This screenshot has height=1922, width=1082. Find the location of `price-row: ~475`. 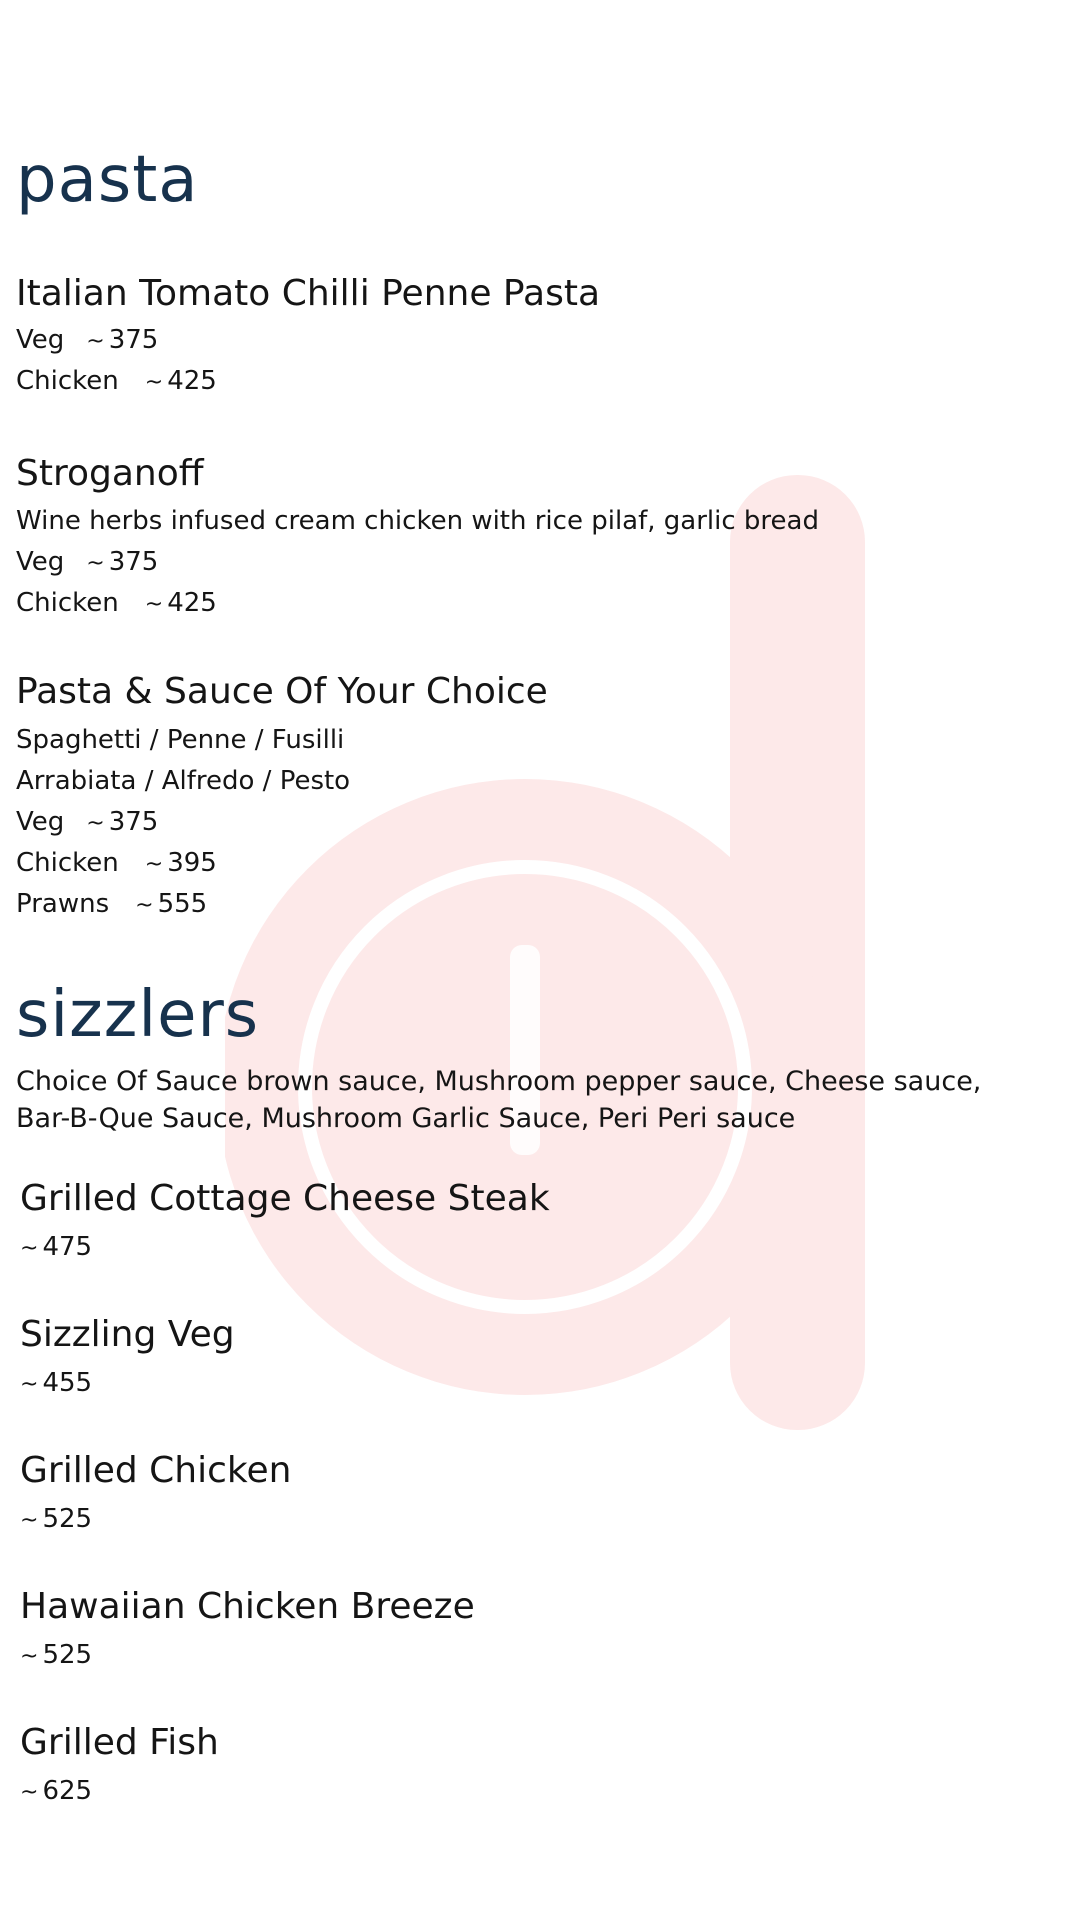

price-row: ~475 is located at coordinates (56, 1247).